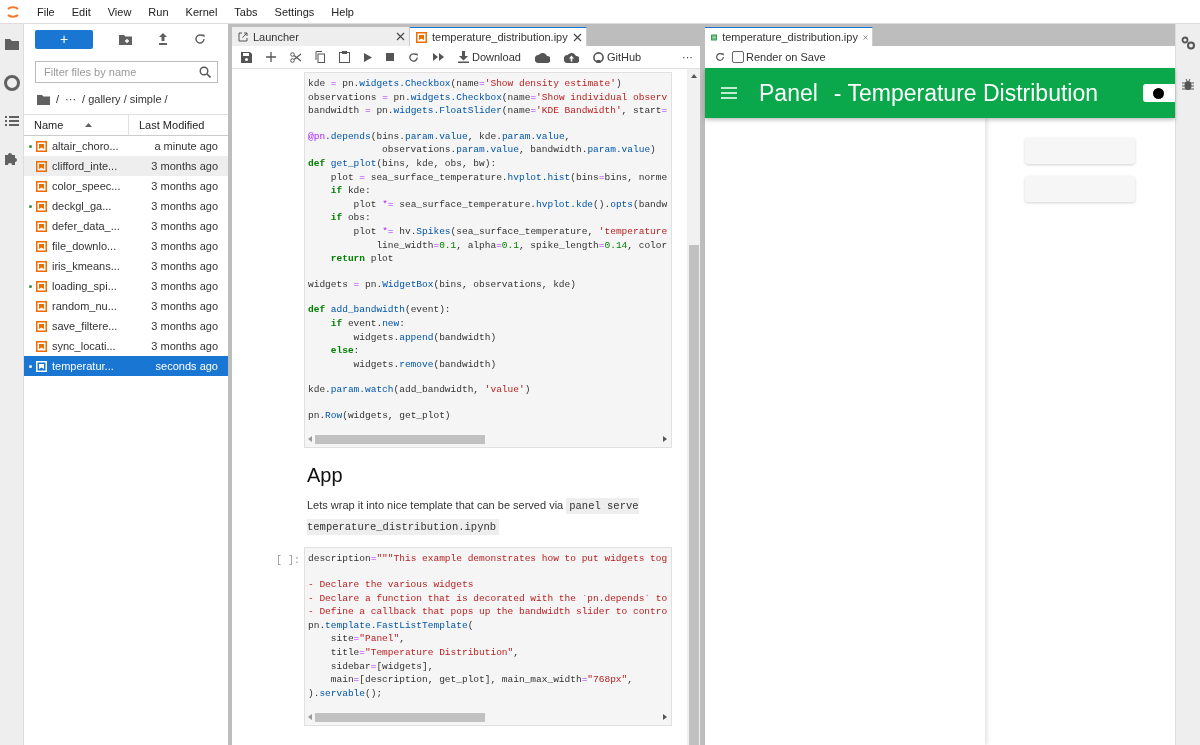 This screenshot has height=745, width=1200. I want to click on code-line: def add_bandwidth(event):, so click(380, 310).